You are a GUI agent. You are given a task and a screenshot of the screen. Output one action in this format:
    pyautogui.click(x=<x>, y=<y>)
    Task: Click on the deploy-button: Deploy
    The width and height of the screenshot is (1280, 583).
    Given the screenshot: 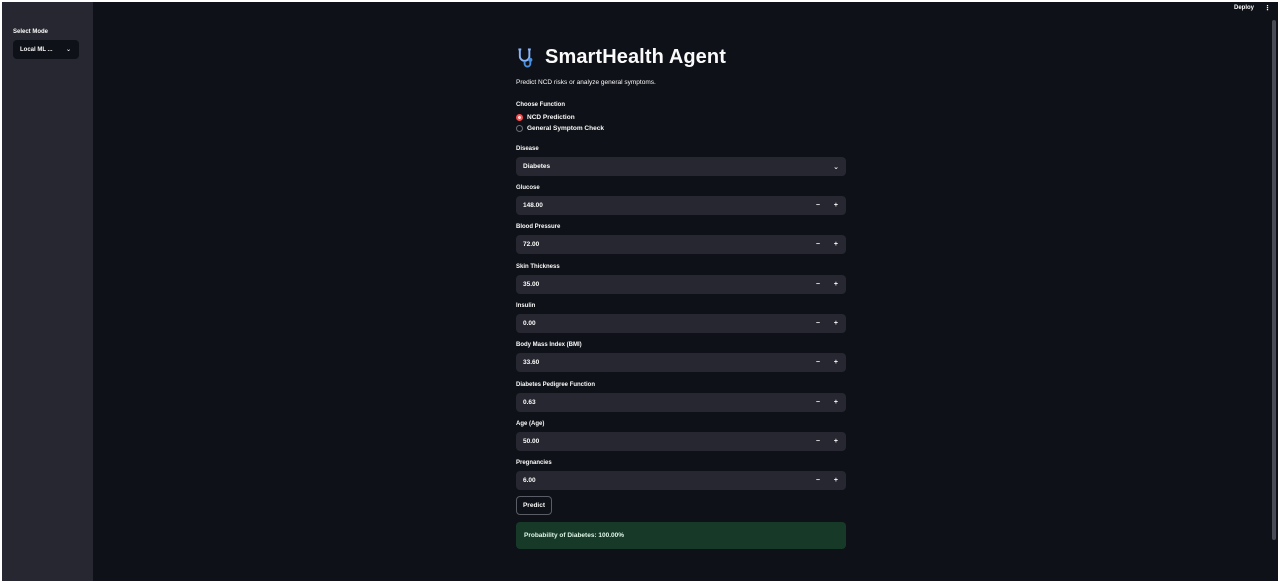 What is the action you would take?
    pyautogui.click(x=1244, y=8)
    